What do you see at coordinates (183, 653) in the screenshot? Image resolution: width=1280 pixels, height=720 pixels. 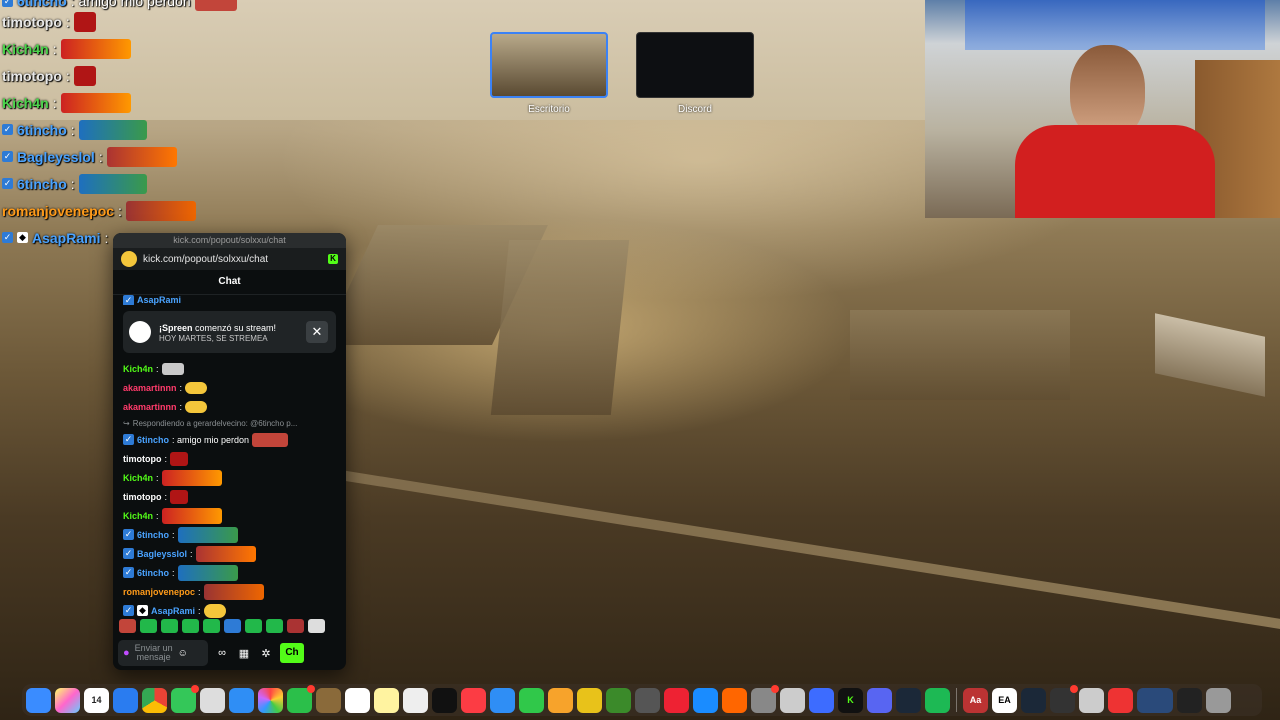 I see `emoji-icon: ☺` at bounding box center [183, 653].